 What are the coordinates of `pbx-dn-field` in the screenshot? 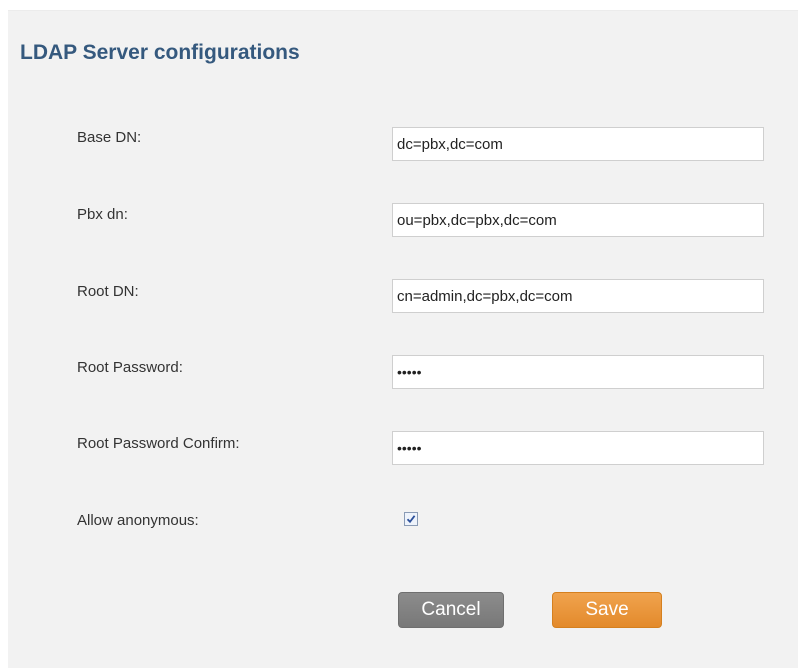 It's located at (578, 220).